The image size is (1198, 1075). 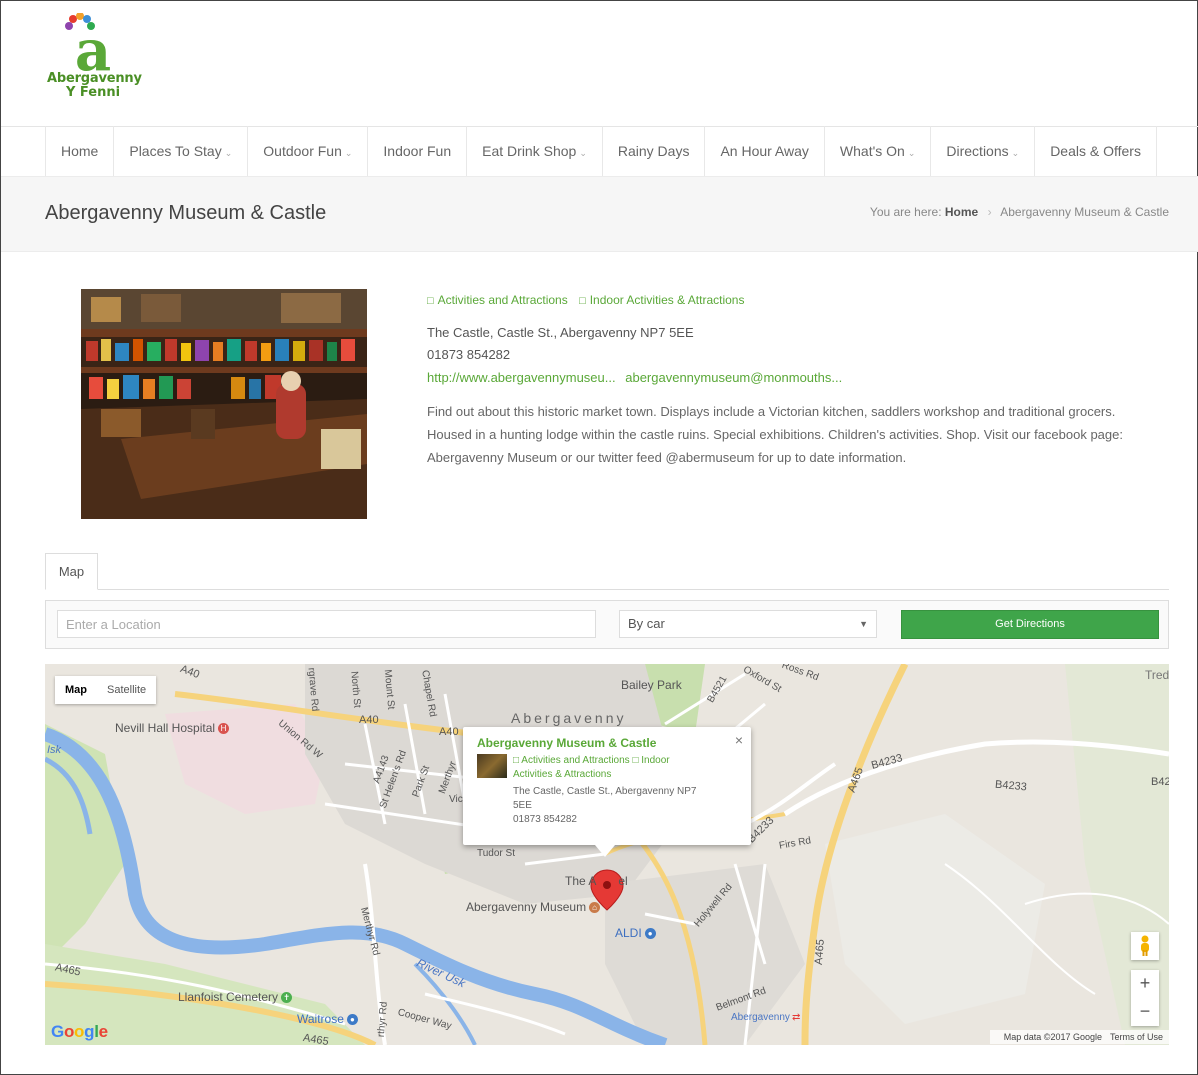 What do you see at coordinates (1145, 1012) in the screenshot?
I see `zoom-out-button: −` at bounding box center [1145, 1012].